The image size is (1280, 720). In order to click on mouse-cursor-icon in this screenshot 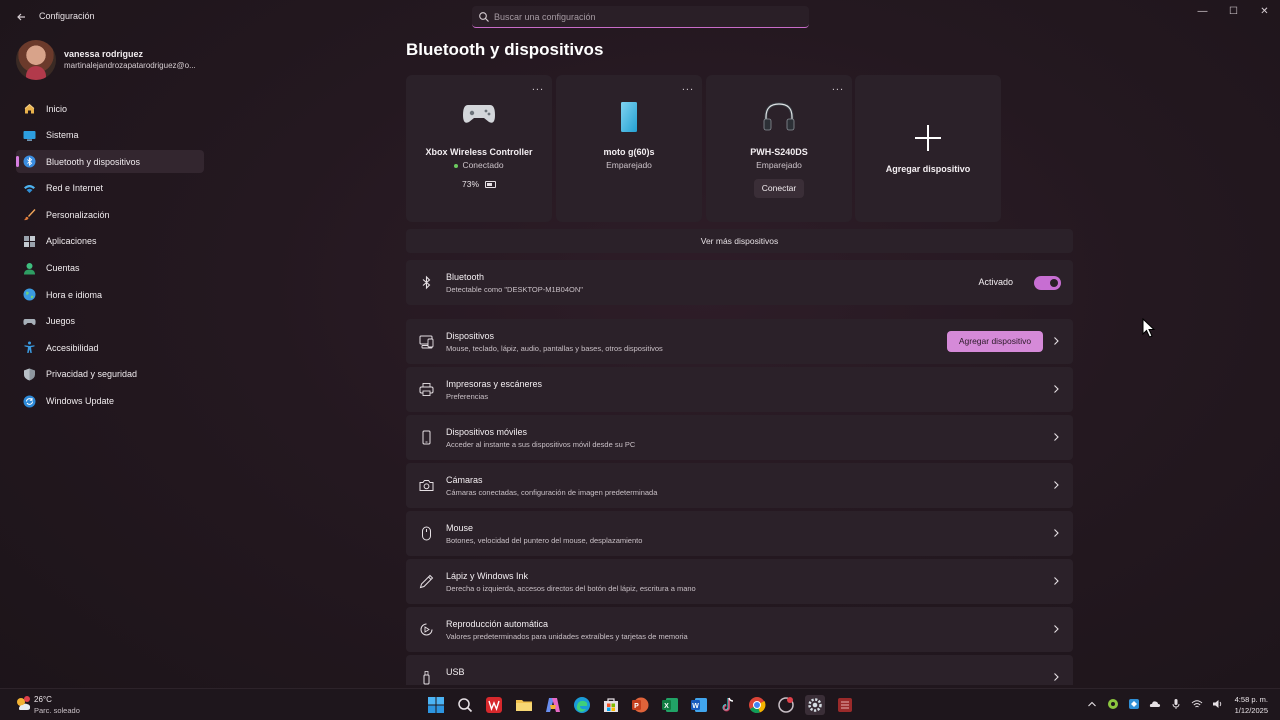, I will do `click(1149, 328)`.